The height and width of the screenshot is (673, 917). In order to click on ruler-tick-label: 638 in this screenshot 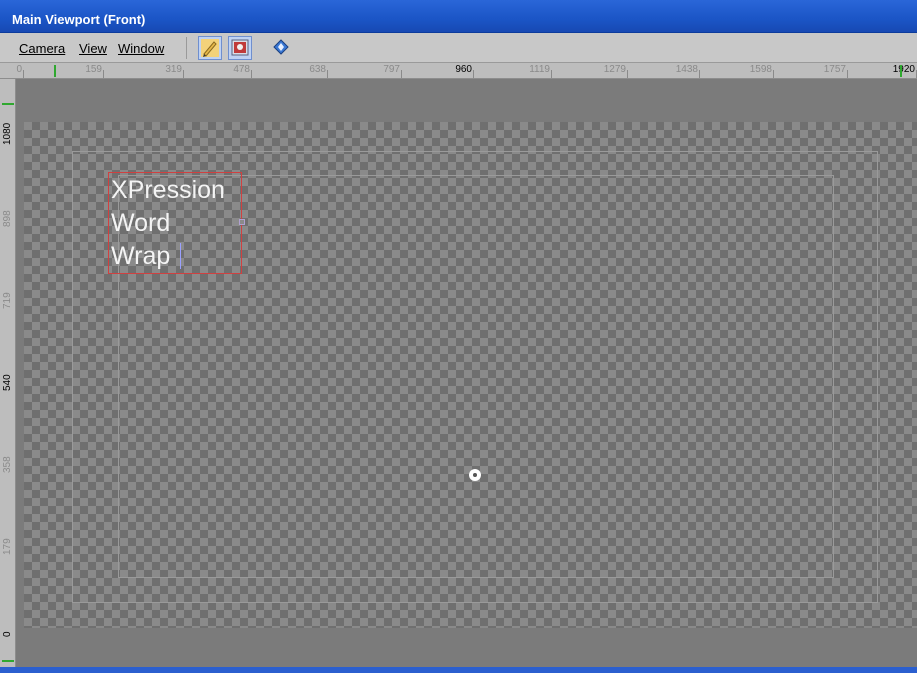, I will do `click(290, 70)`.